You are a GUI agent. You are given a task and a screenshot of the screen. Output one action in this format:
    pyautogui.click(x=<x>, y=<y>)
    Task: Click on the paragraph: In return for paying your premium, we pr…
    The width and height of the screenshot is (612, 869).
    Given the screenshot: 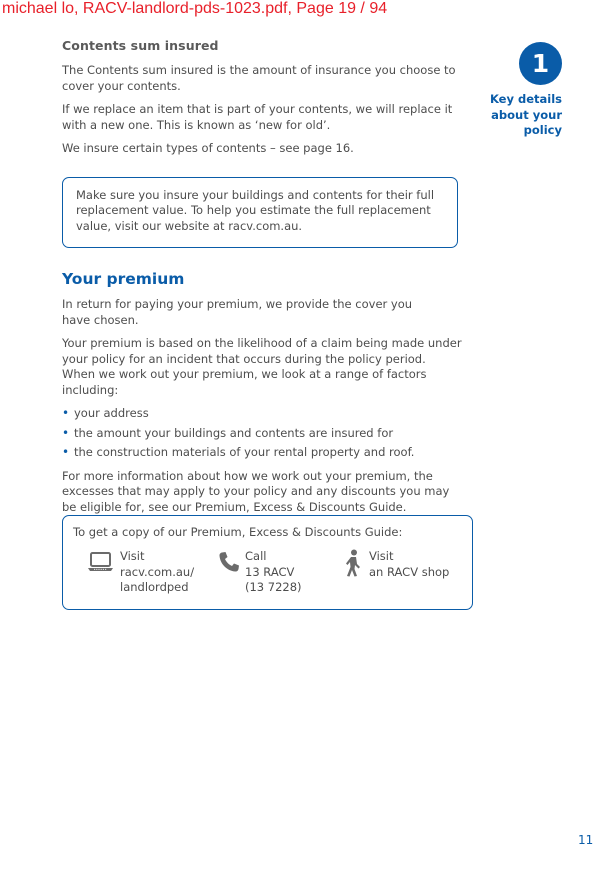 What is the action you would take?
    pyautogui.click(x=237, y=312)
    